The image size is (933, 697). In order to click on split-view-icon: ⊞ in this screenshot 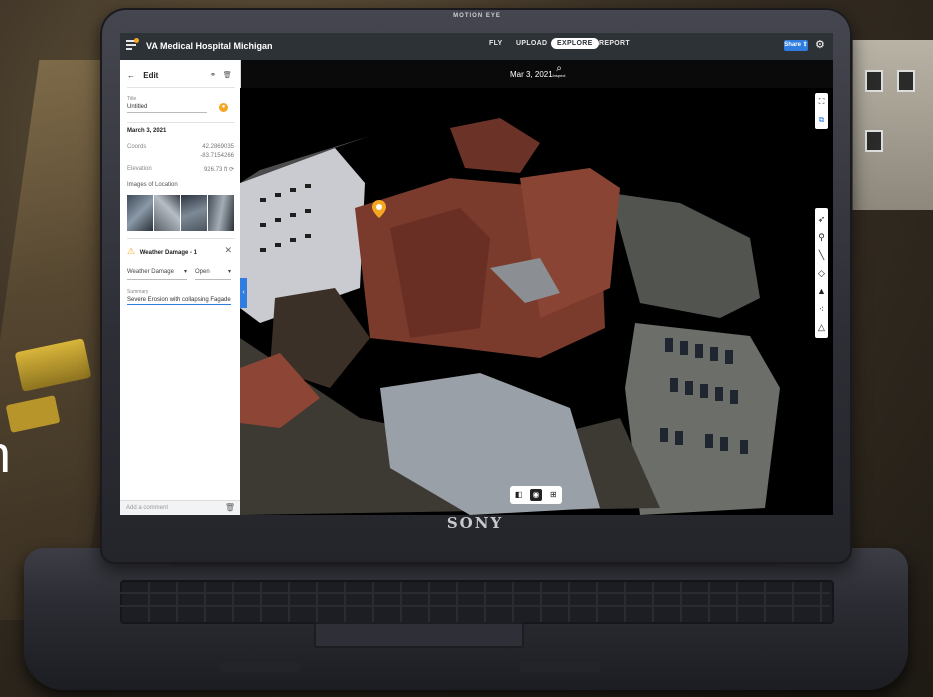, I will do `click(553, 495)`.